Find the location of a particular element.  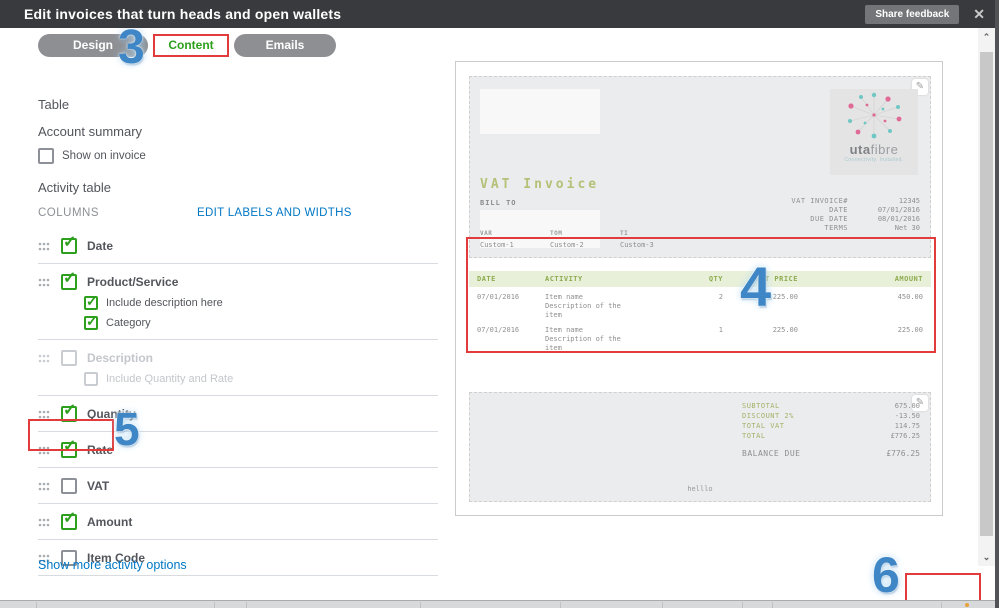

tab-content: Content is located at coordinates (191, 45).